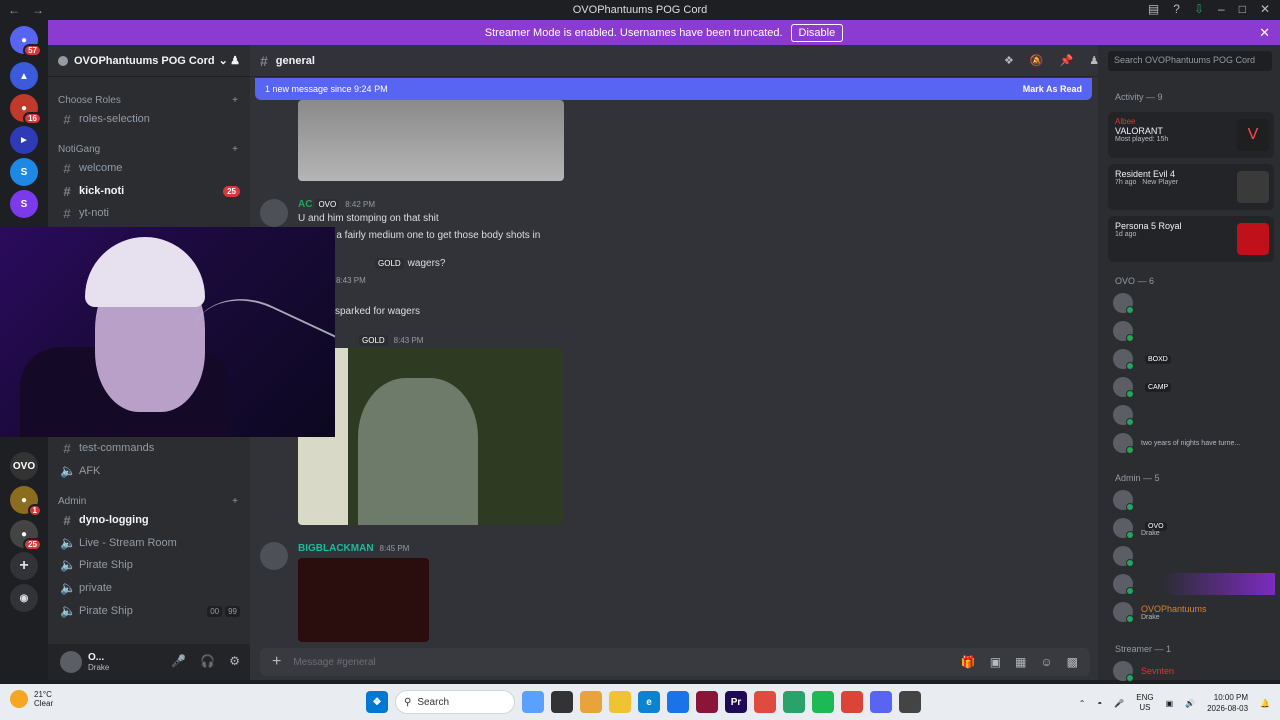 This screenshot has width=1280, height=720. Describe the element at coordinates (148, 100) in the screenshot. I see `category-choose-roles: Choose Roles +` at that location.